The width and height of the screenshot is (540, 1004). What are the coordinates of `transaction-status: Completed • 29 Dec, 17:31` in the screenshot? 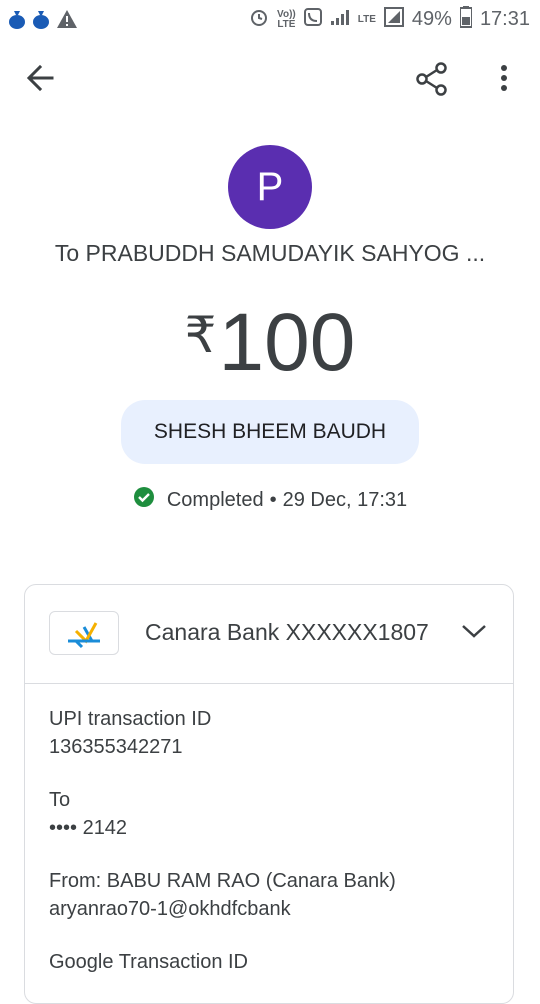 It's located at (270, 500).